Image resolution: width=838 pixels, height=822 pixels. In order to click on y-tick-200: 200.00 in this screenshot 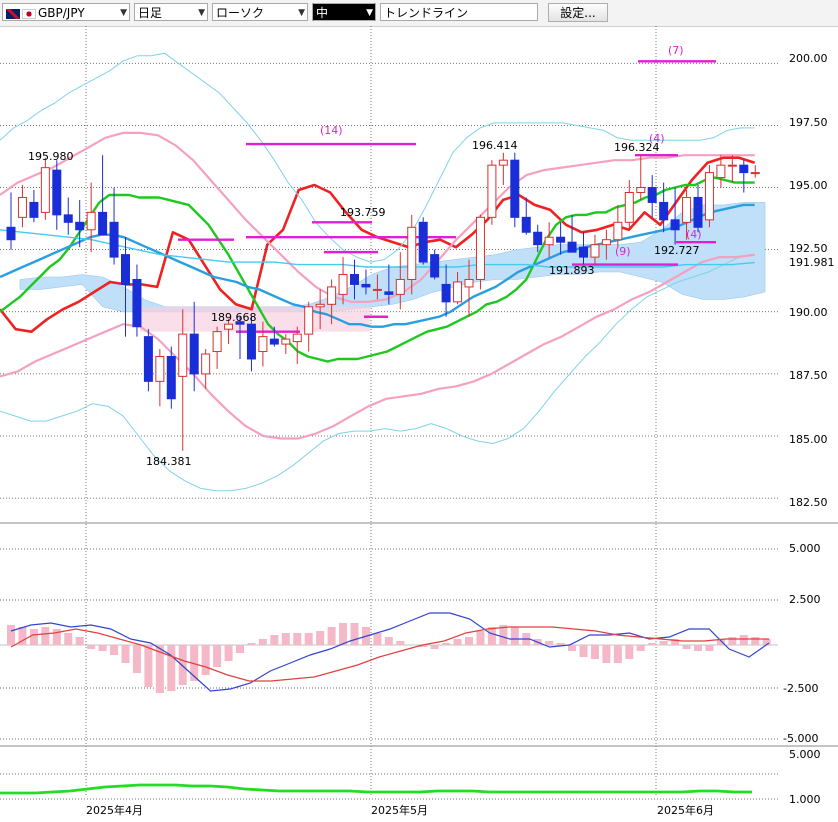, I will do `click(808, 58)`.